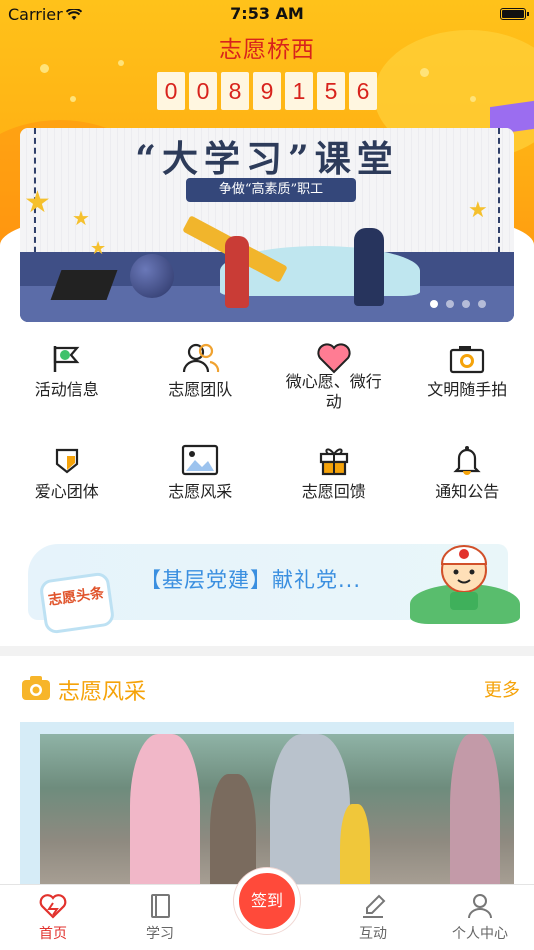 The image size is (534, 950). Describe the element at coordinates (467, 389) in the screenshot. I see `grid-item-label: 文明随手拍` at that location.